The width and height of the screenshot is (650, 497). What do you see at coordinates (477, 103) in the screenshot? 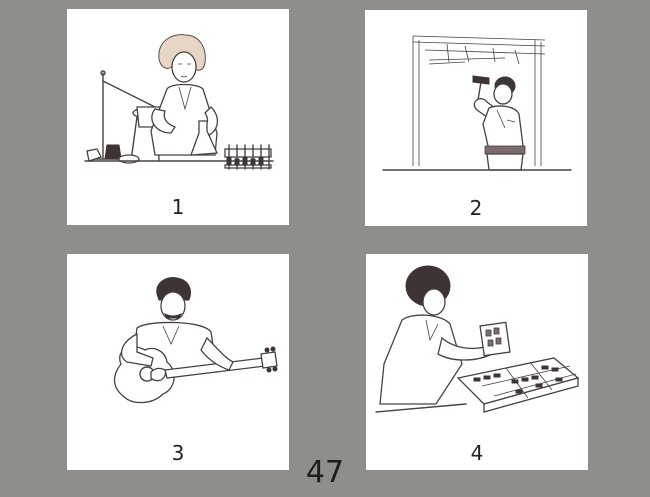
I see `carpenter-hammer-illustration` at bounding box center [477, 103].